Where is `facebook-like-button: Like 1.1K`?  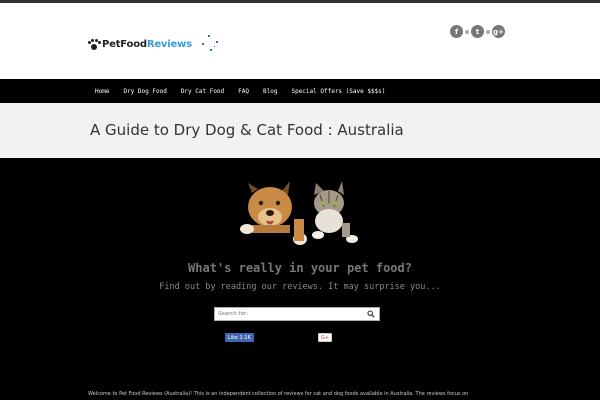
facebook-like-button: Like 1.1K is located at coordinates (239, 337).